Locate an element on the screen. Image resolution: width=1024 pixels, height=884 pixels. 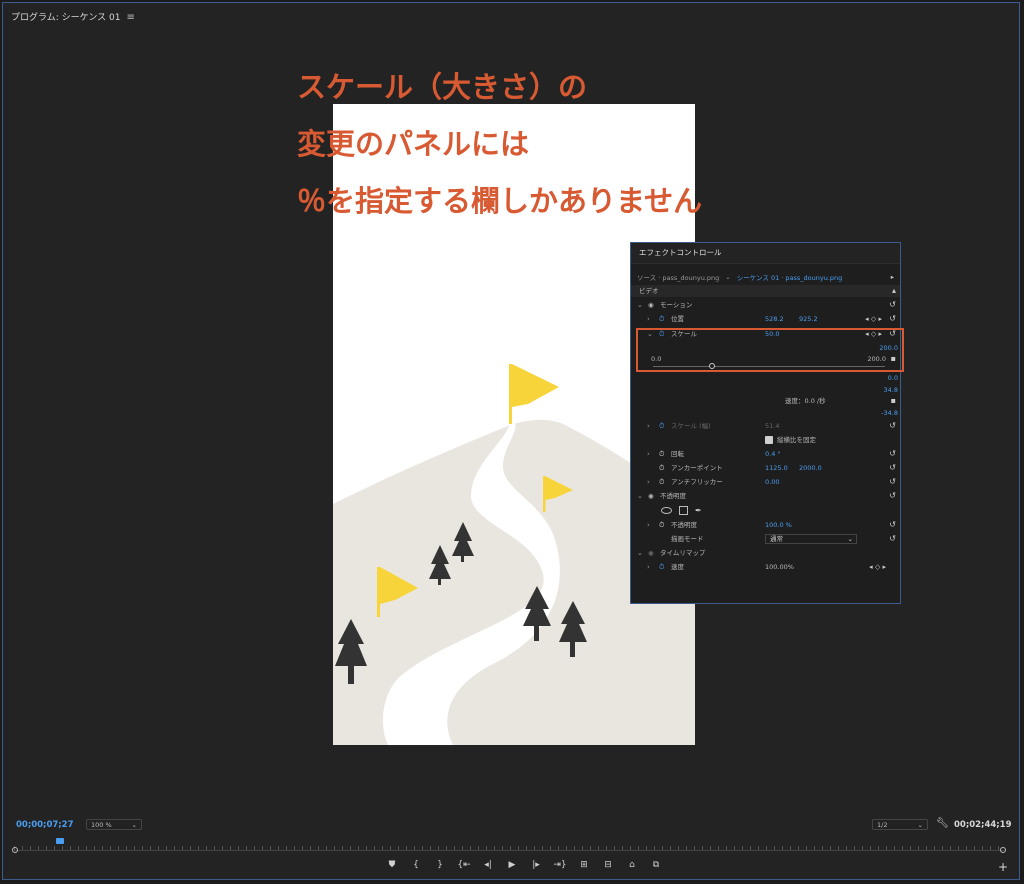
playhead is located at coordinates (60, 841).